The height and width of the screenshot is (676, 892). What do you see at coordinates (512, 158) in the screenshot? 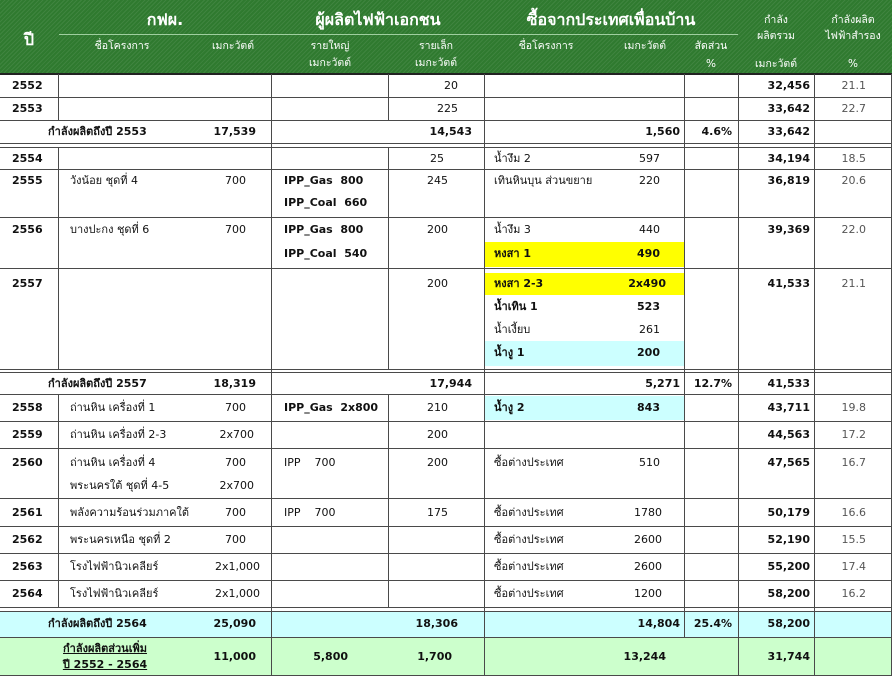
I see `neighbor-project: น้ำงึม 2` at bounding box center [512, 158].